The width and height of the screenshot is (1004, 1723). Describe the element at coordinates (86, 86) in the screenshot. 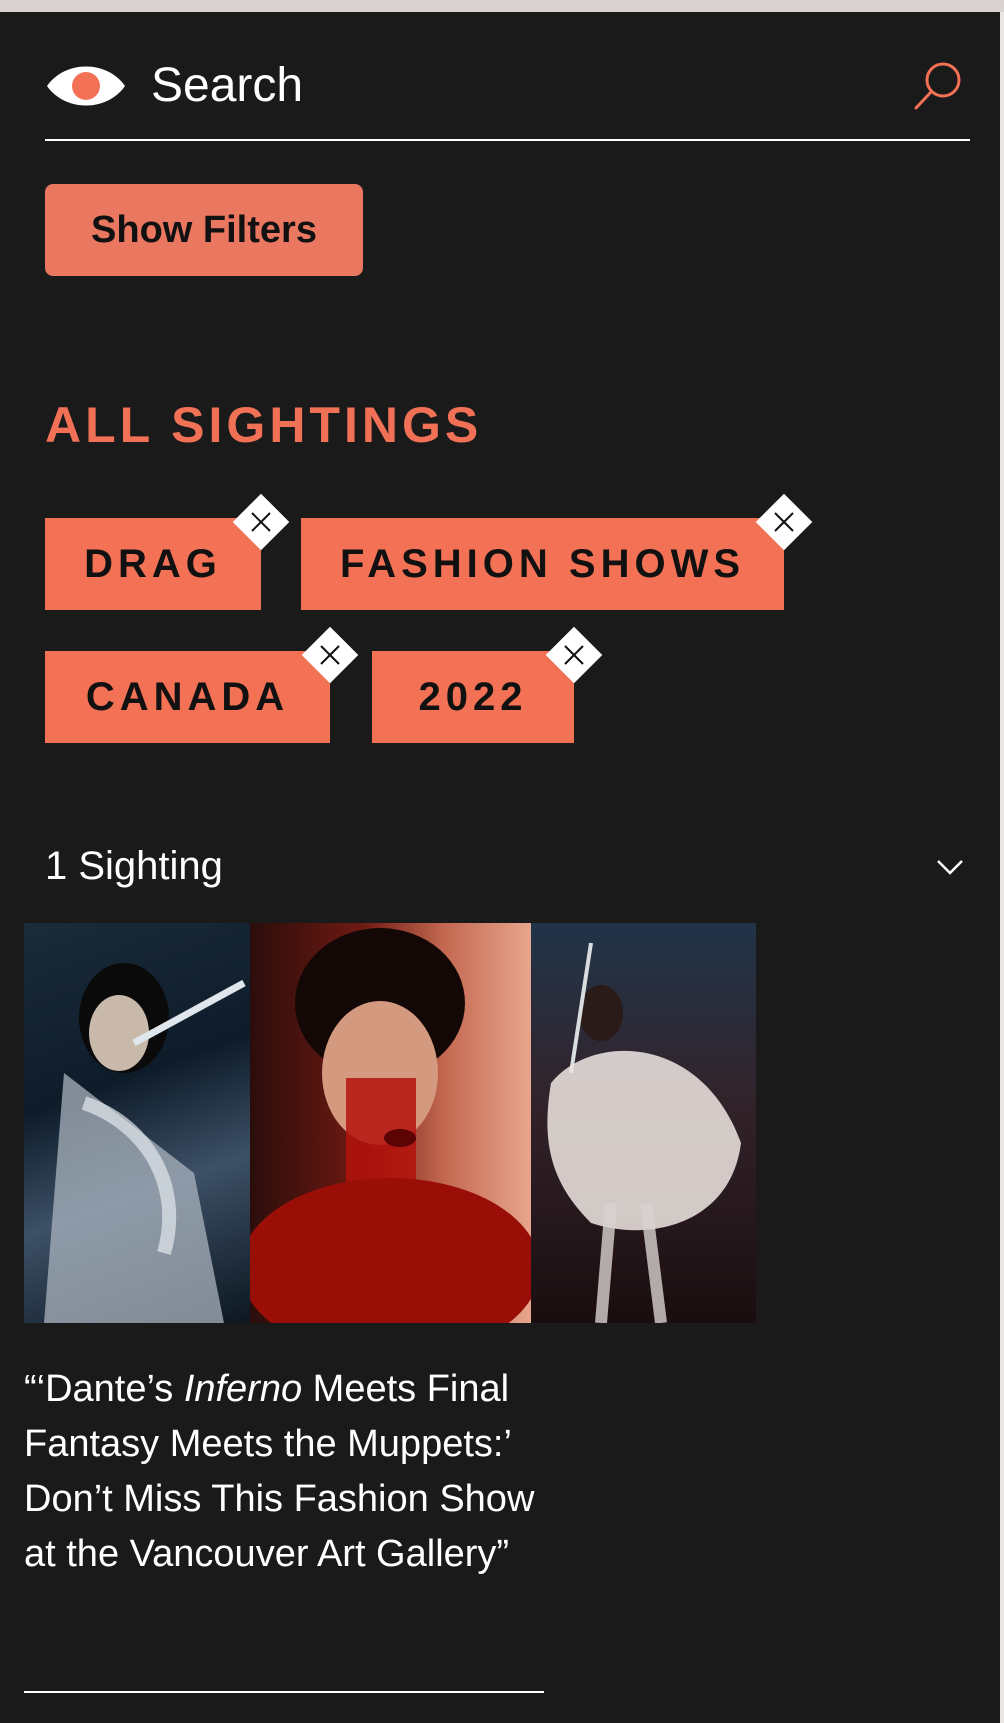

I see `eye-icon` at that location.